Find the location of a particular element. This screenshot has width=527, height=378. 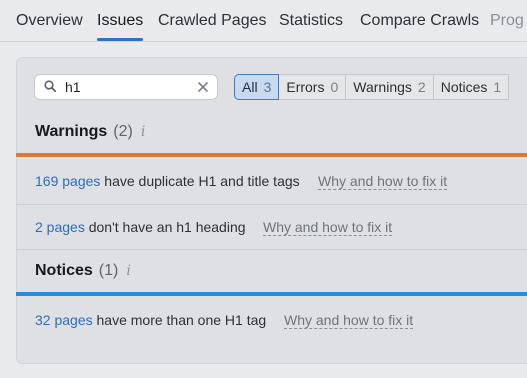

filter-count: 2 is located at coordinates (421, 87).